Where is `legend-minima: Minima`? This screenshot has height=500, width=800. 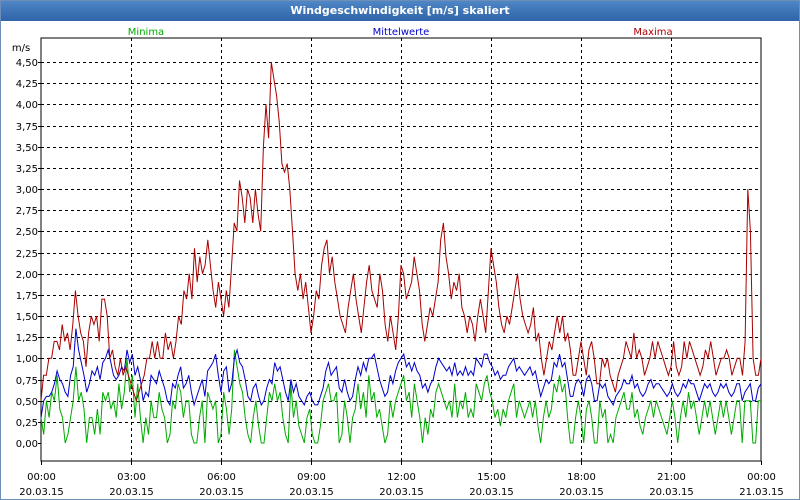 legend-minima: Minima is located at coordinates (146, 32).